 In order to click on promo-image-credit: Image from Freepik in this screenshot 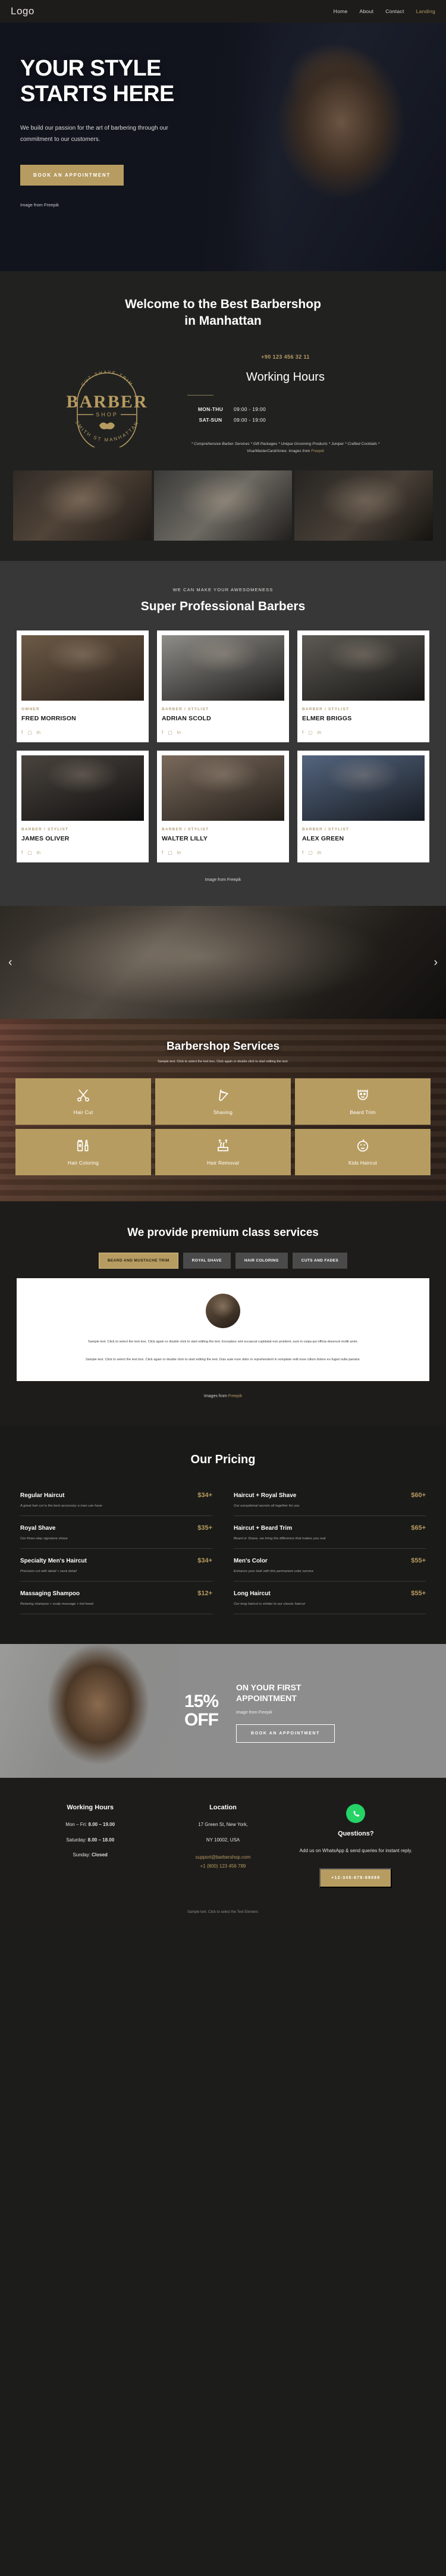, I will do `click(285, 1713)`.